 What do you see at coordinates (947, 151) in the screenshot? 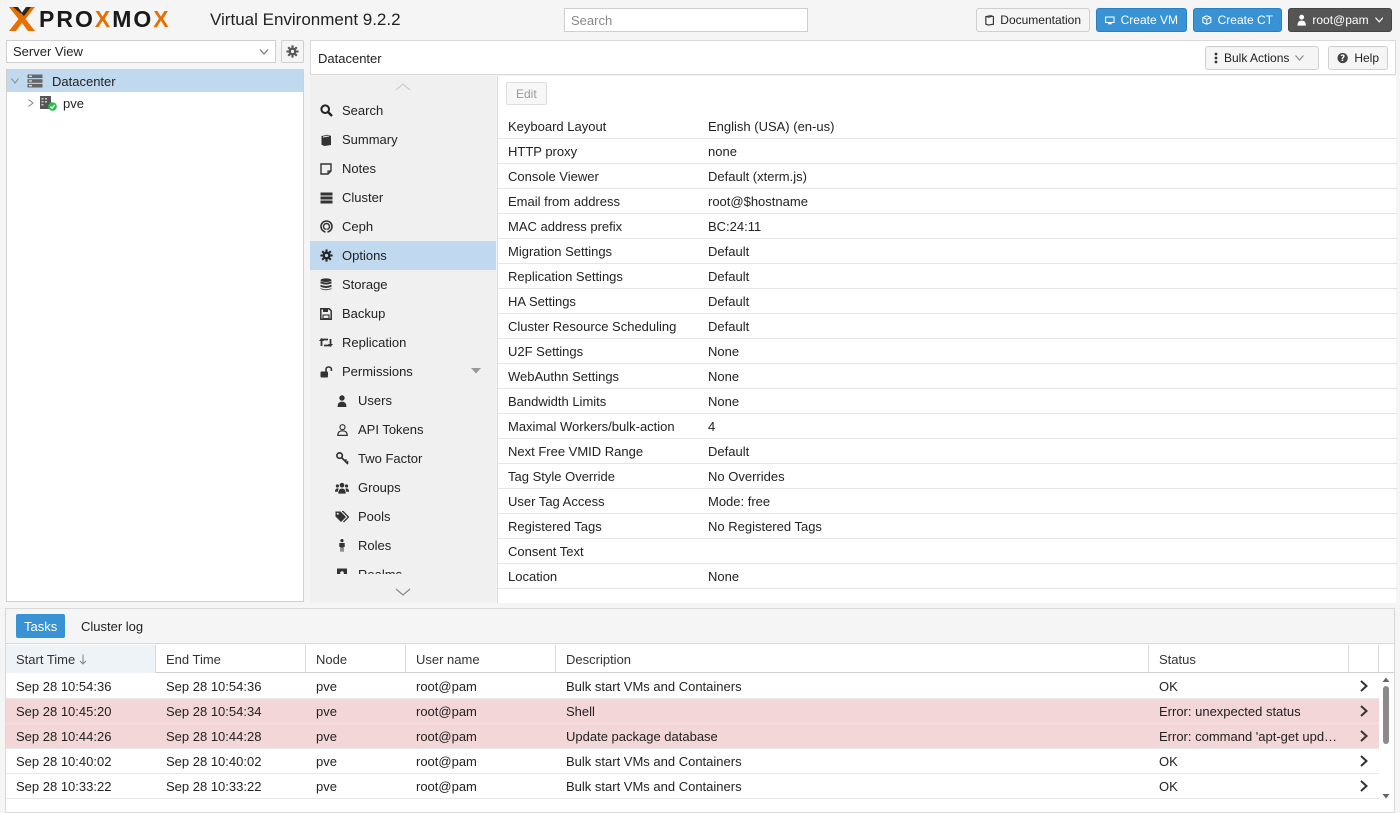
I see `option-row: HTTP proxy none` at bounding box center [947, 151].